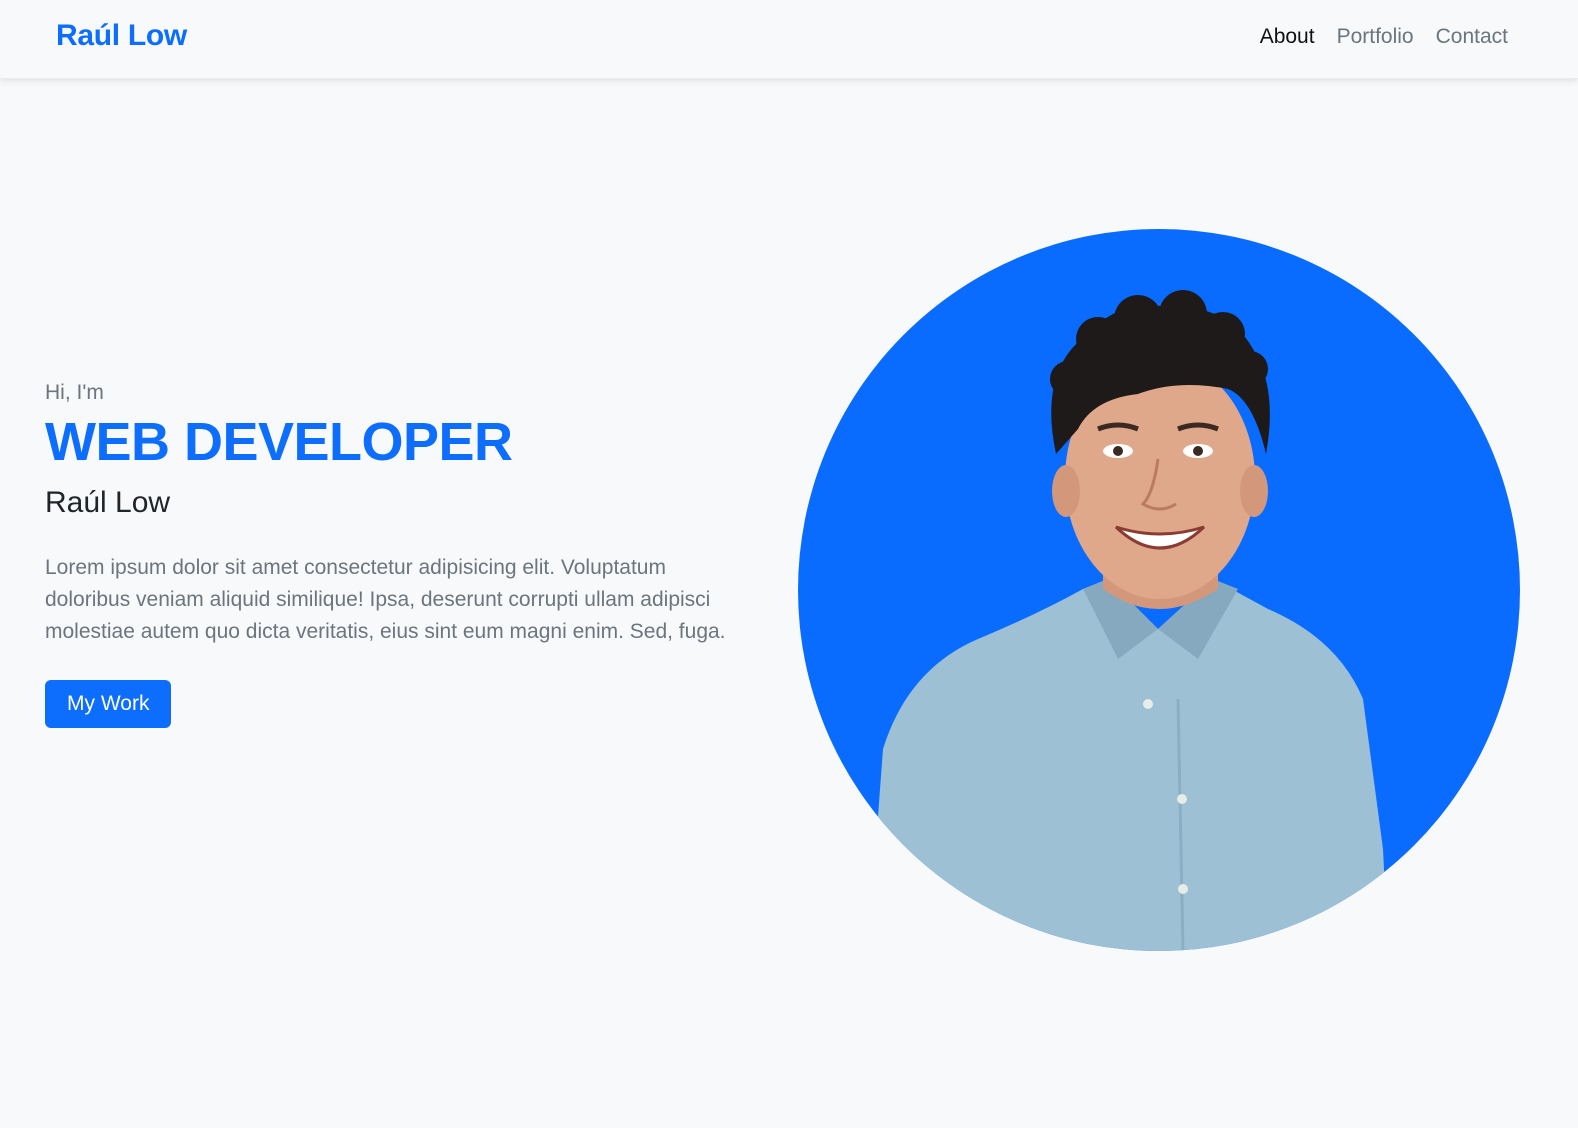  What do you see at coordinates (74, 392) in the screenshot?
I see `hero-greeting: Hi, I'm` at bounding box center [74, 392].